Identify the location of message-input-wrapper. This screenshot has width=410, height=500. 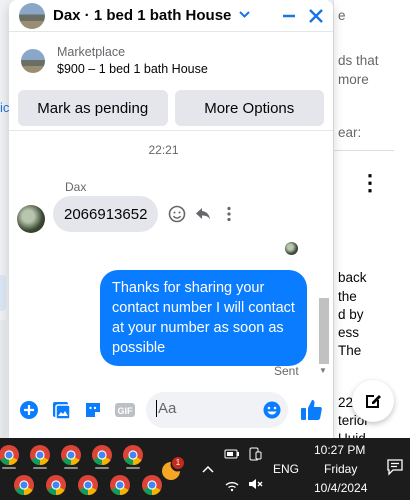
(217, 410).